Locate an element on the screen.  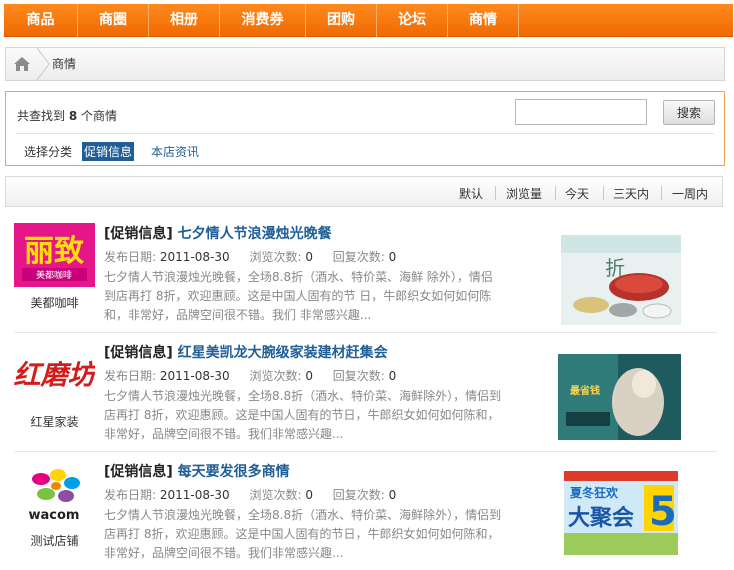
store-name: 美都咖啡 is located at coordinates (54, 302).